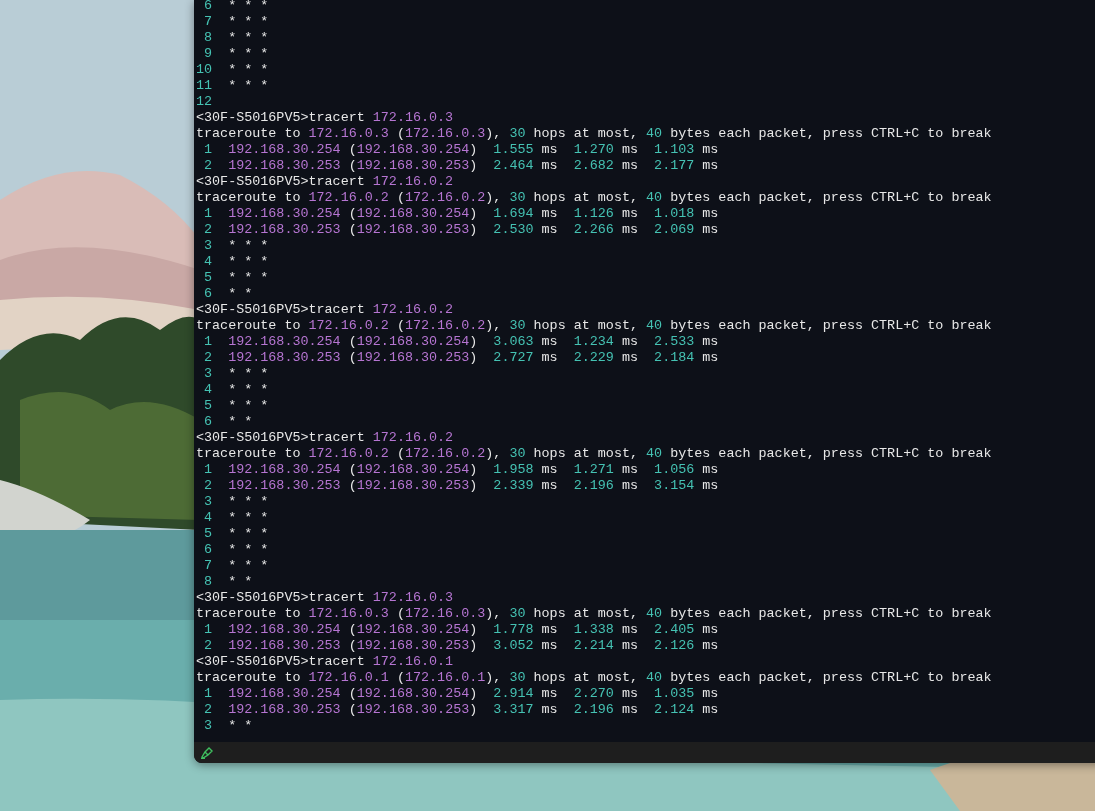 This screenshot has width=1095, height=811. I want to click on terminal-line: 8 * * *, so click(236, 38).